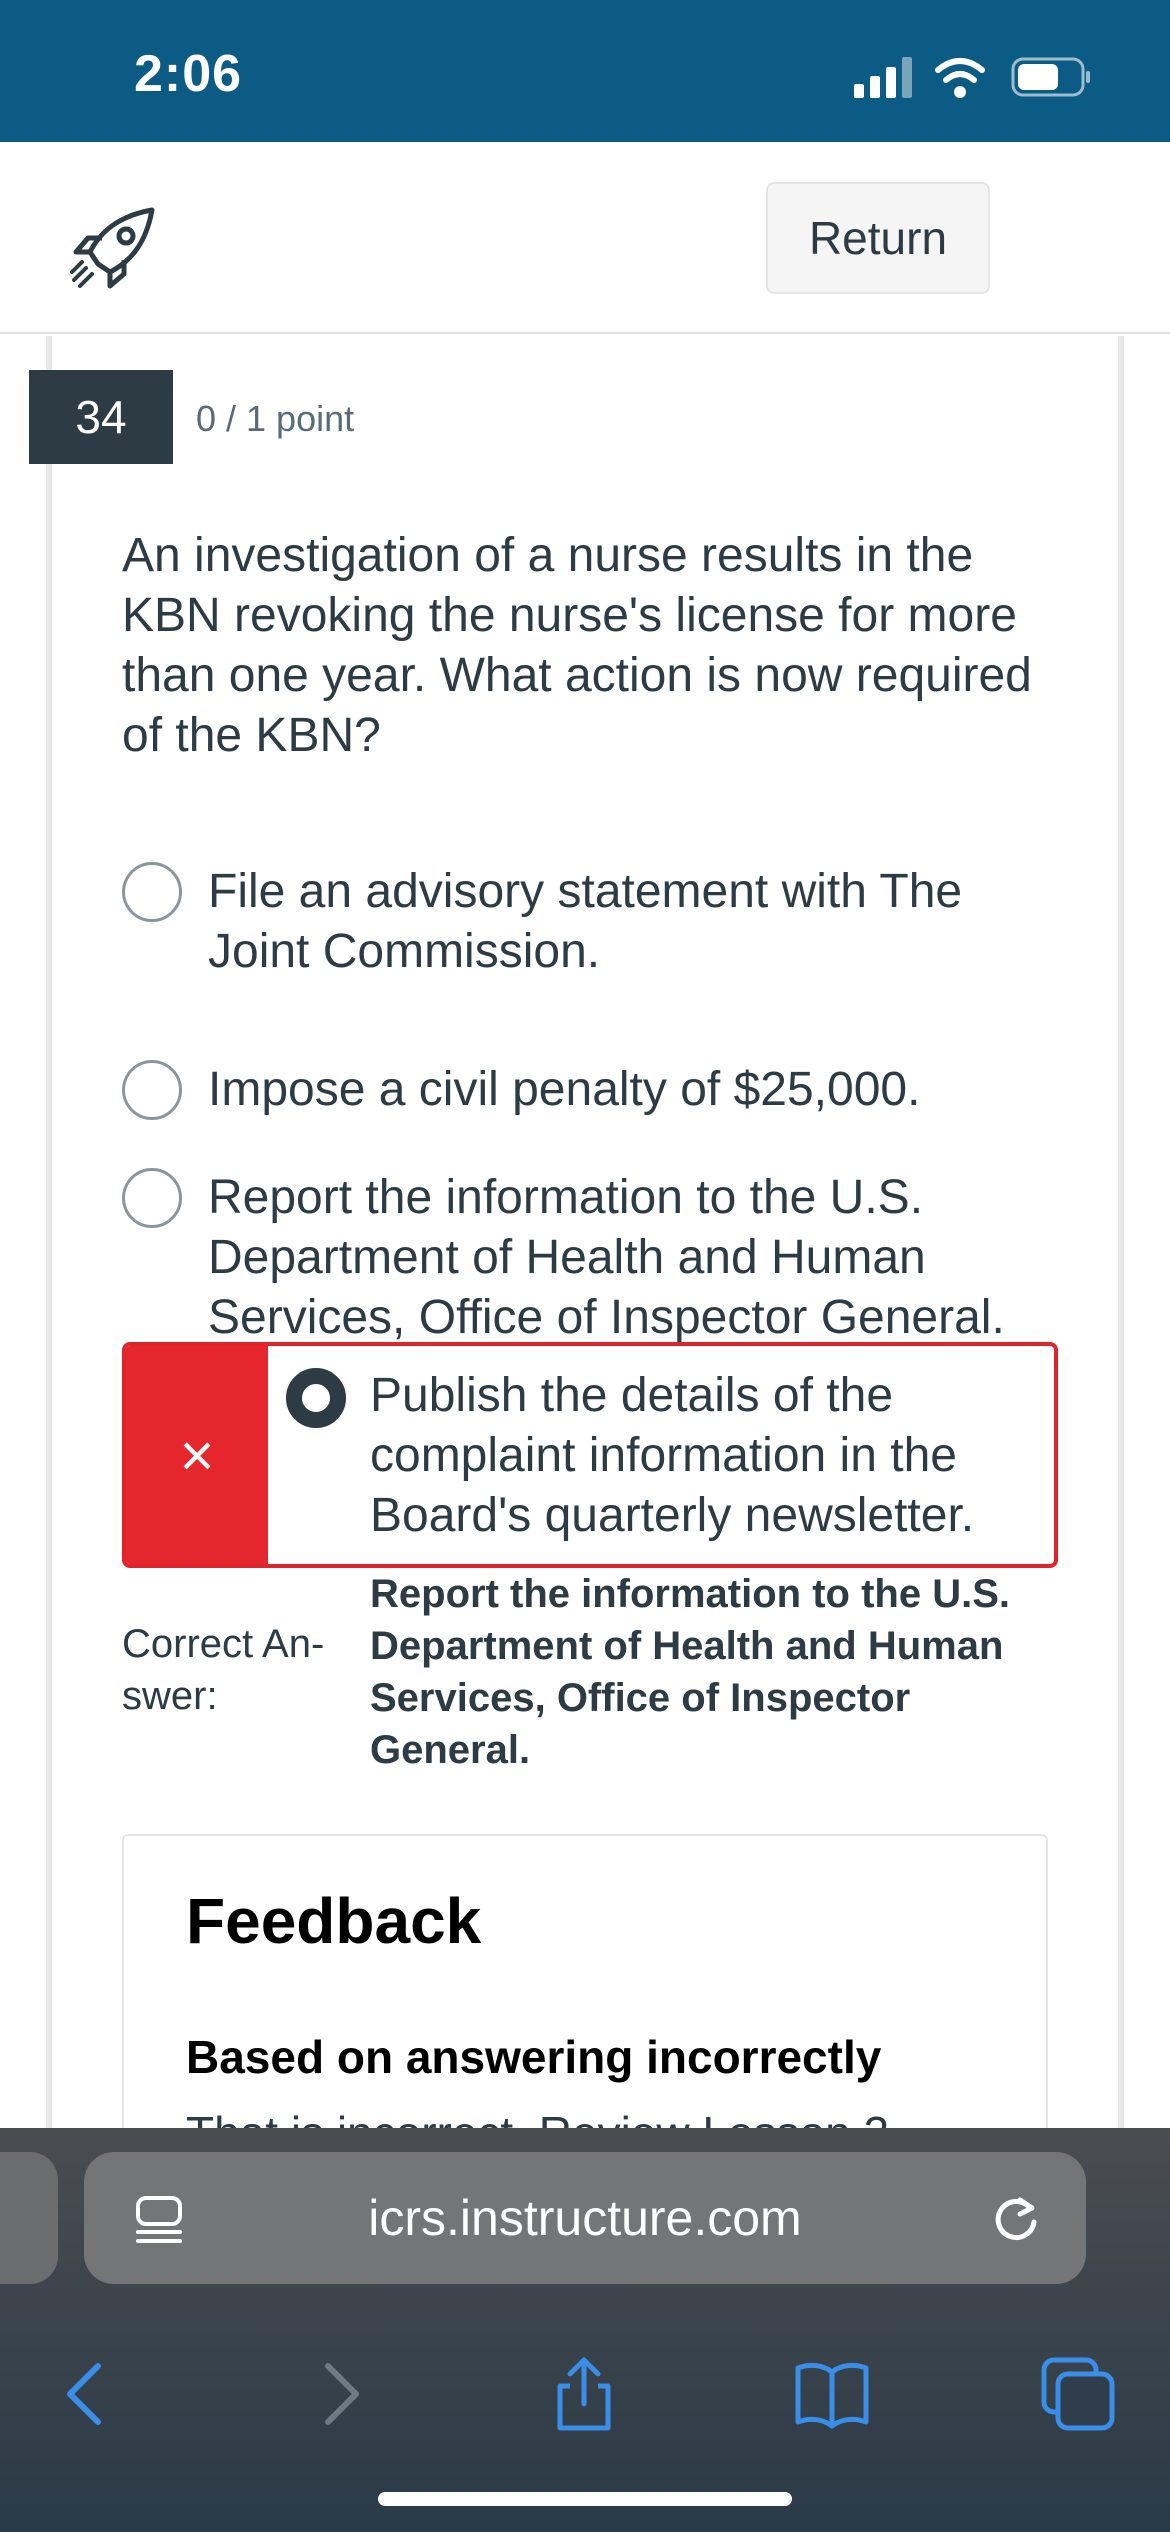  I want to click on url-text: icrs.instructure.com, so click(585, 2218).